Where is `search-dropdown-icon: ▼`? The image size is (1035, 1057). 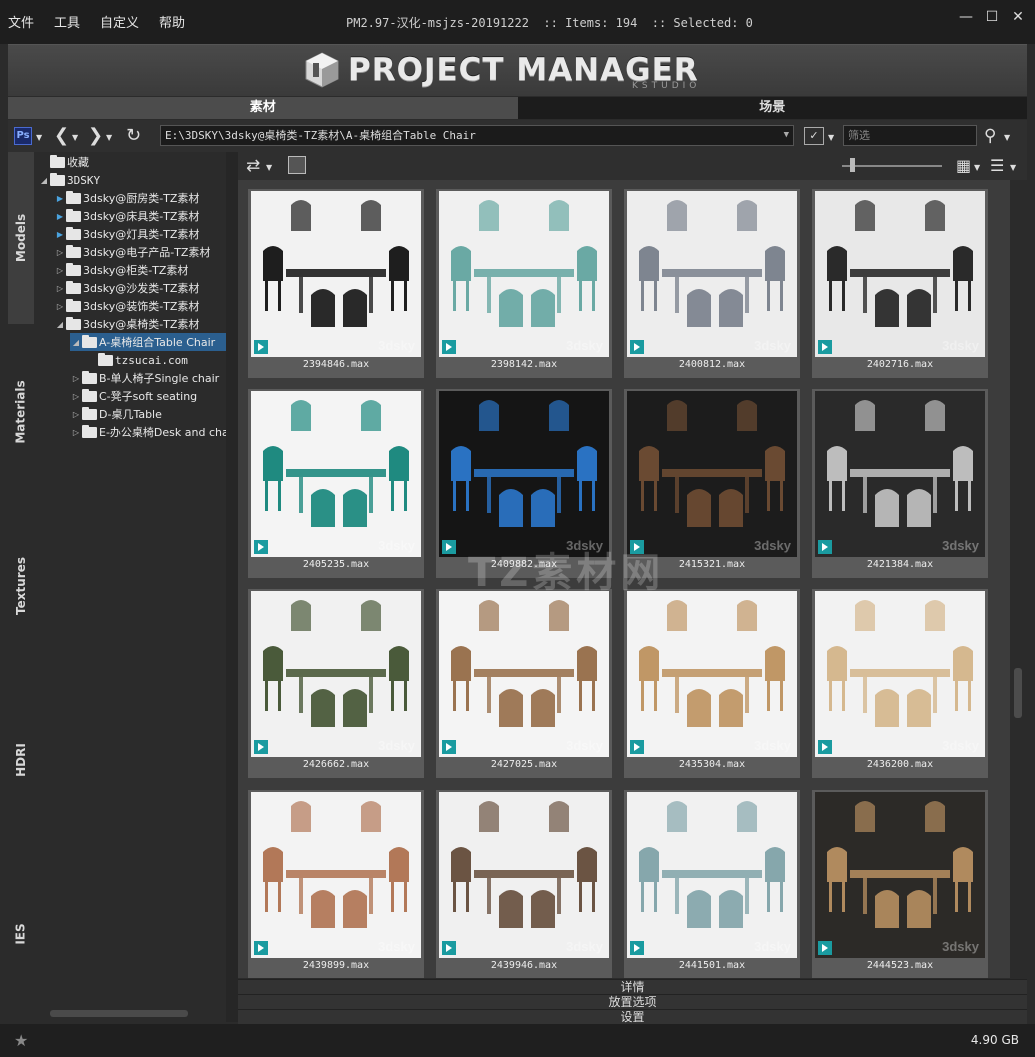 search-dropdown-icon: ▼ is located at coordinates (1007, 138).